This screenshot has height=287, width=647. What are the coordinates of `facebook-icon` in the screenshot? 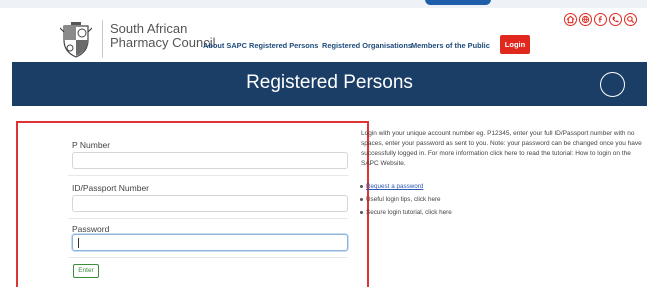 It's located at (600, 19).